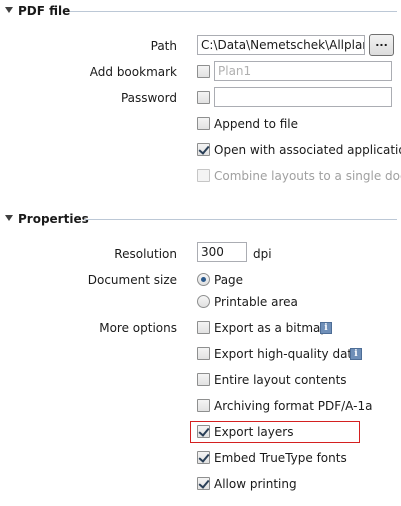  I want to click on section-header-pdf-file: PDF file, so click(200, 11).